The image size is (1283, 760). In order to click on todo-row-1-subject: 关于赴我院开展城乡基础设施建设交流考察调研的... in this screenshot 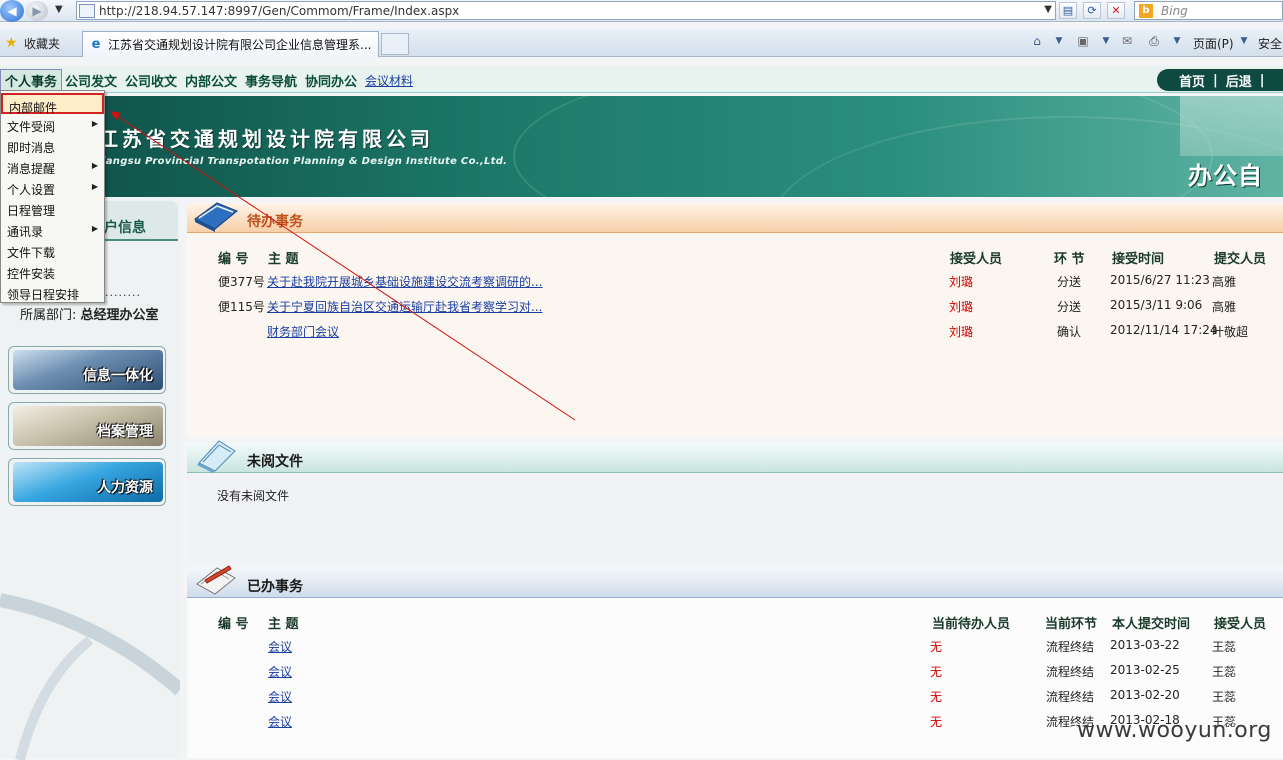, I will do `click(404, 281)`.